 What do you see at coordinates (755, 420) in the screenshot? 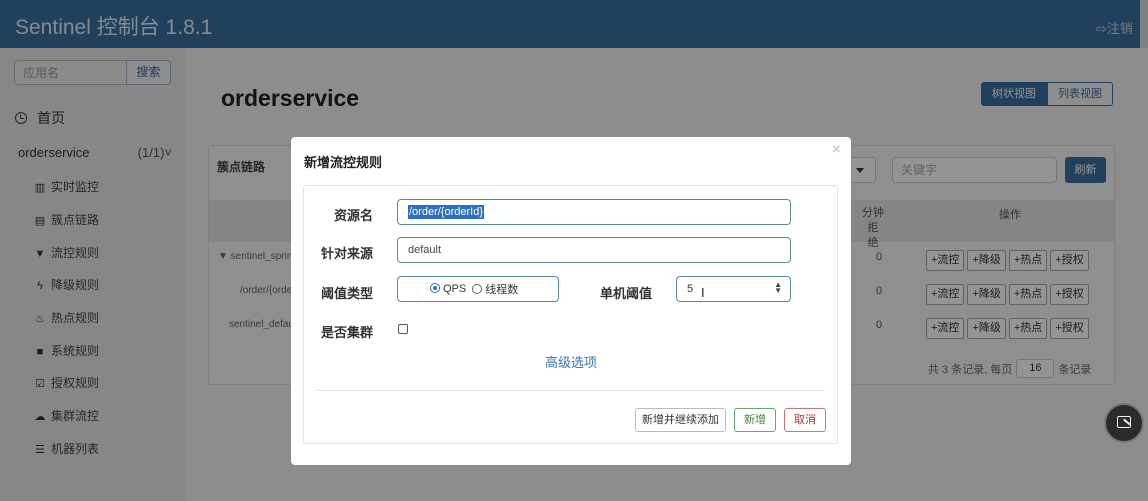
I see `add-button: 新增` at bounding box center [755, 420].